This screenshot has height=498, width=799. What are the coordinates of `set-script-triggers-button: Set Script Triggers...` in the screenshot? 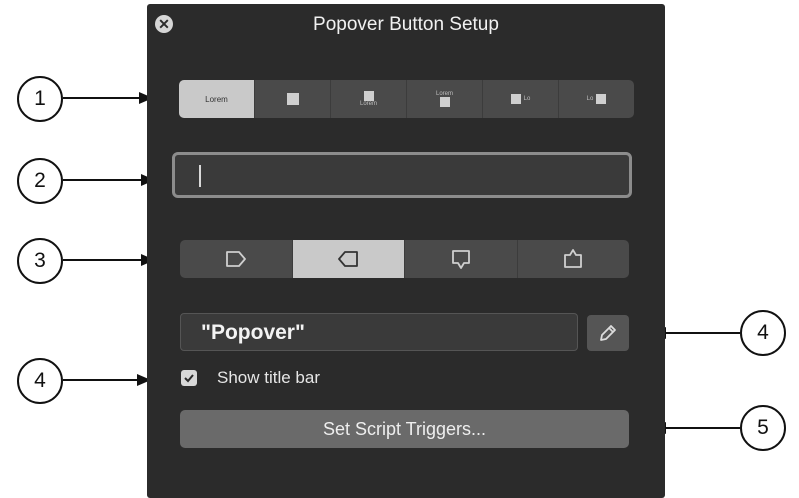 It's located at (404, 429).